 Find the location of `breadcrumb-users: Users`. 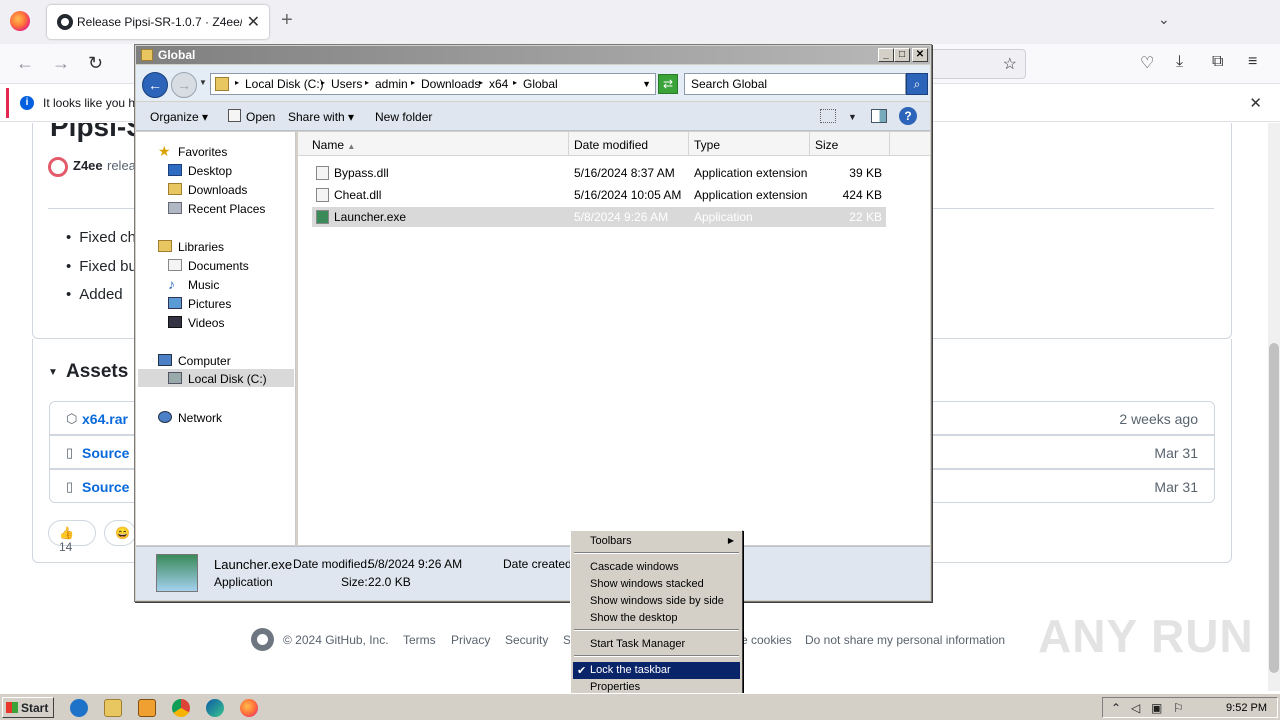

breadcrumb-users: Users is located at coordinates (346, 84).